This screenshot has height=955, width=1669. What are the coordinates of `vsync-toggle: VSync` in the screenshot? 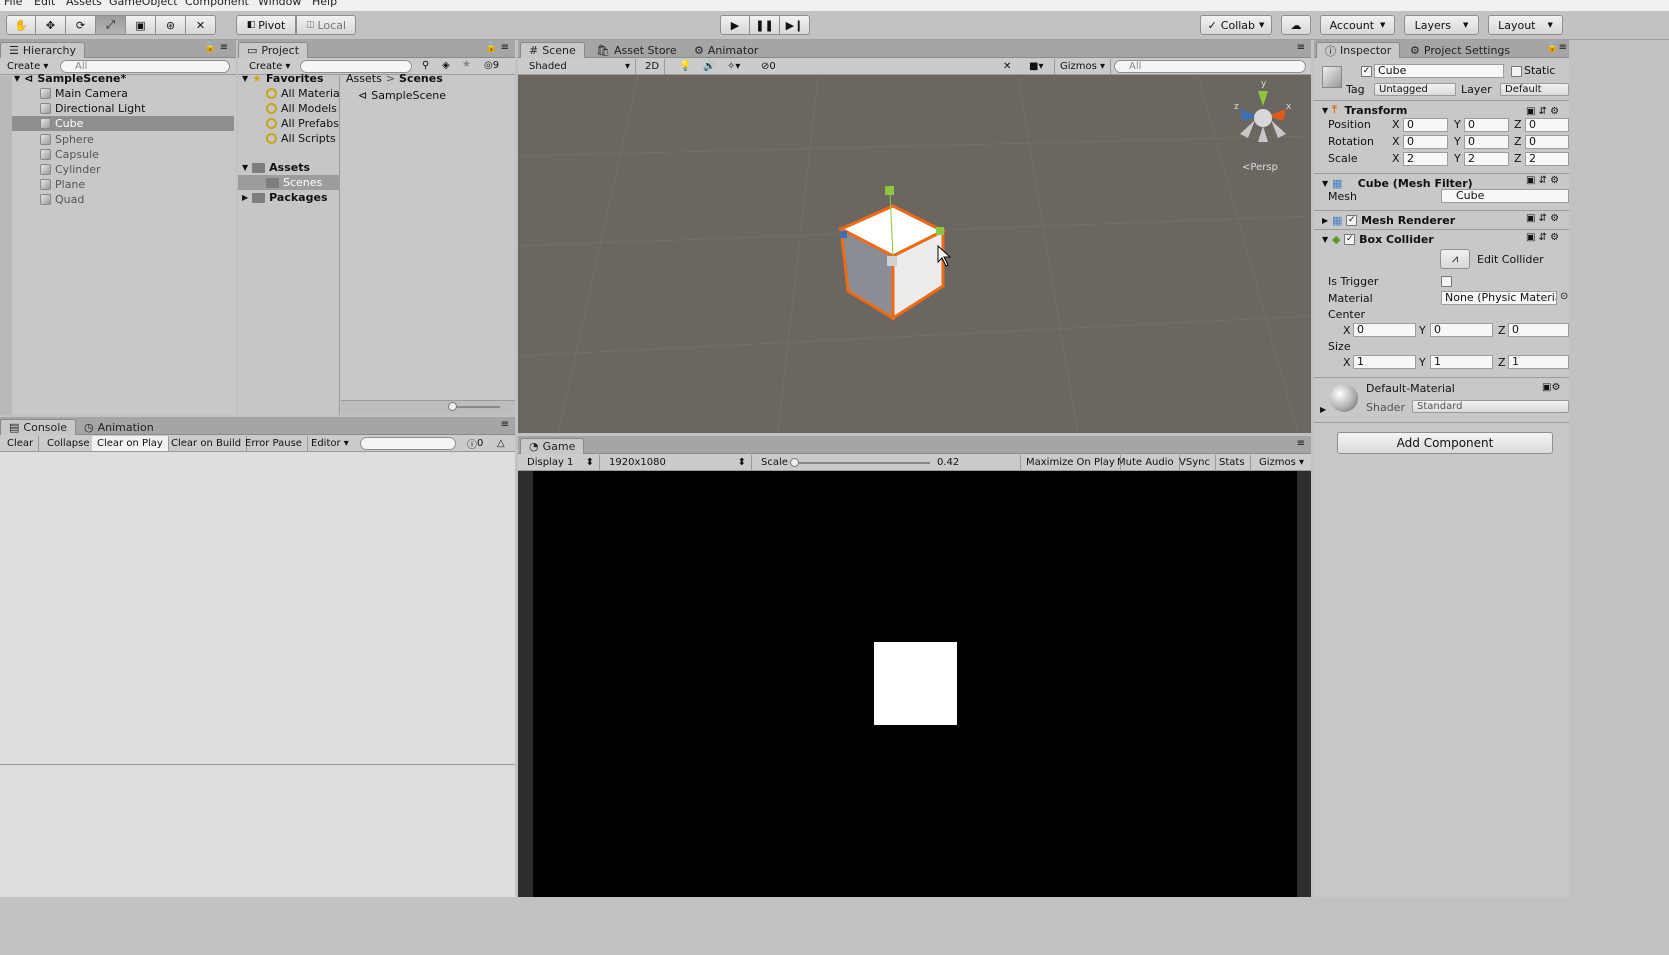 It's located at (1195, 462).